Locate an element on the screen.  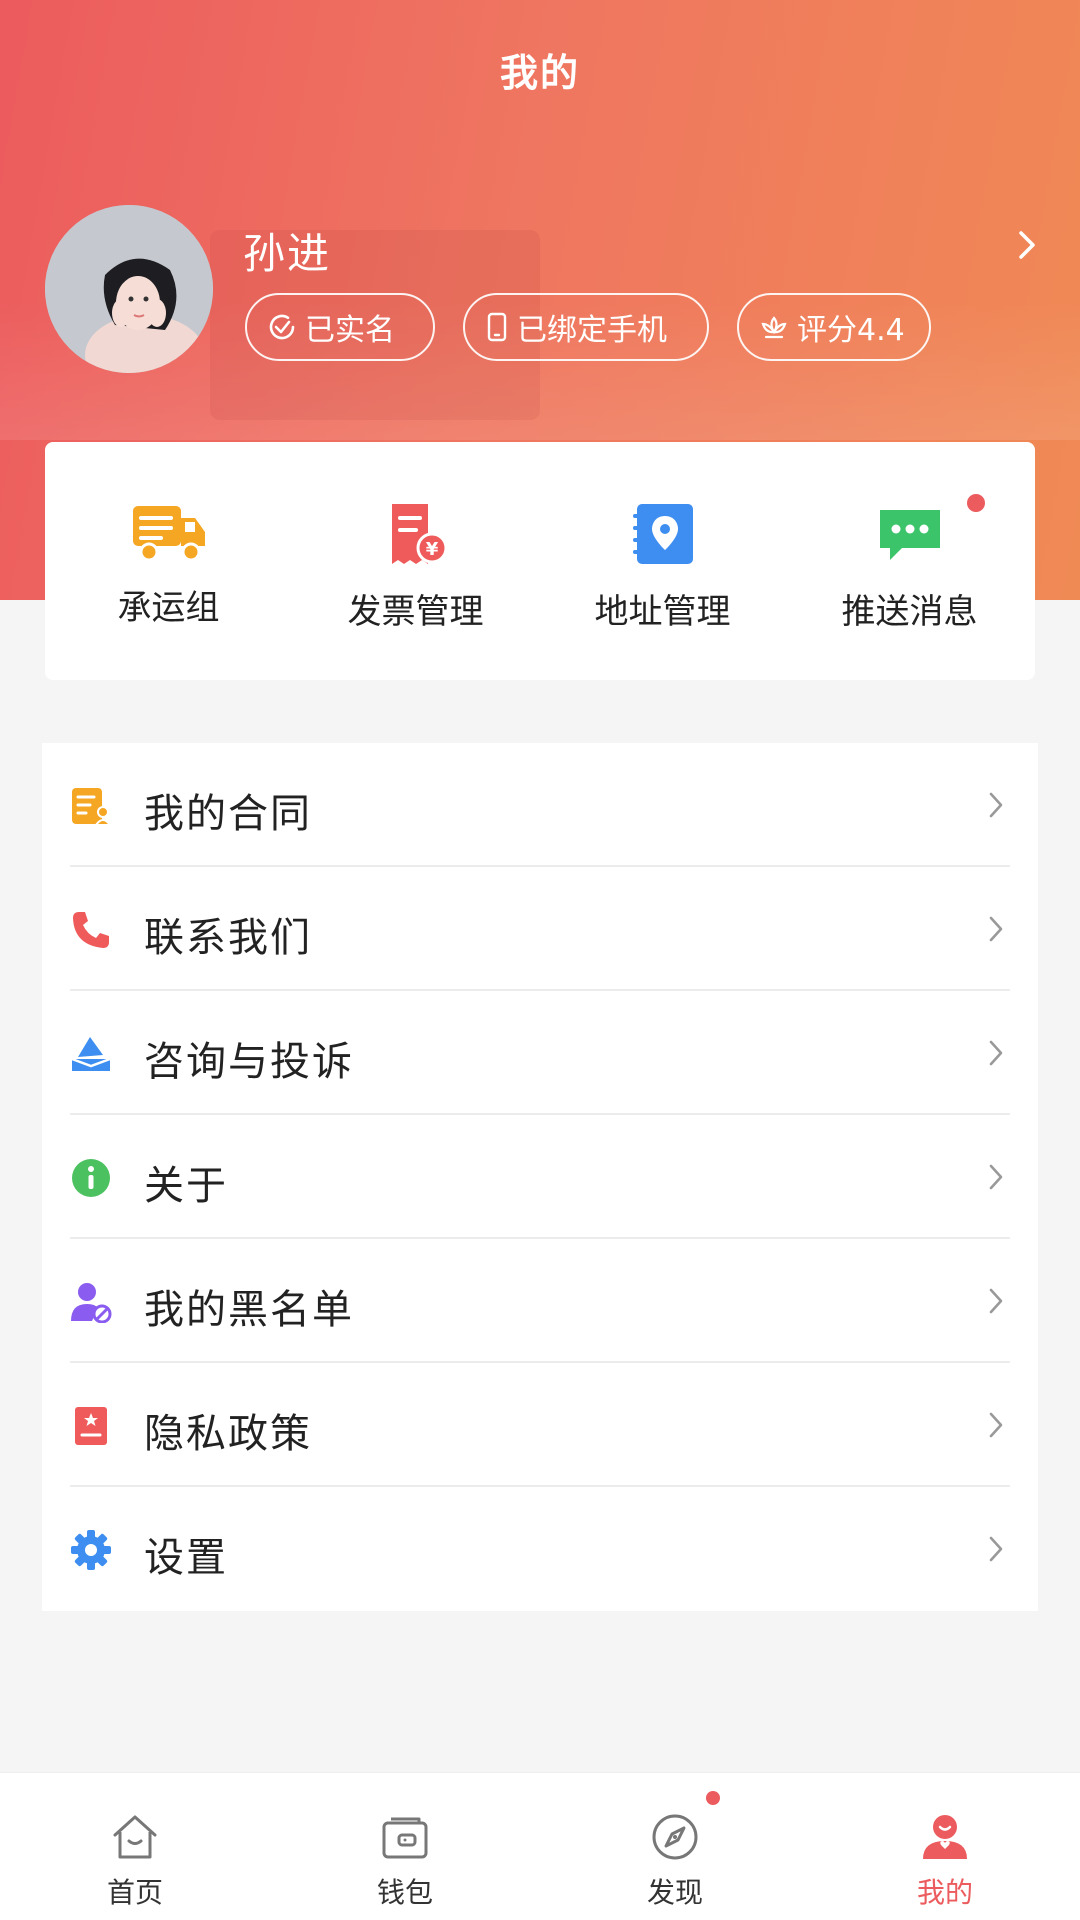
menu-item-contracts: 我的合同 is located at coordinates (540, 805).